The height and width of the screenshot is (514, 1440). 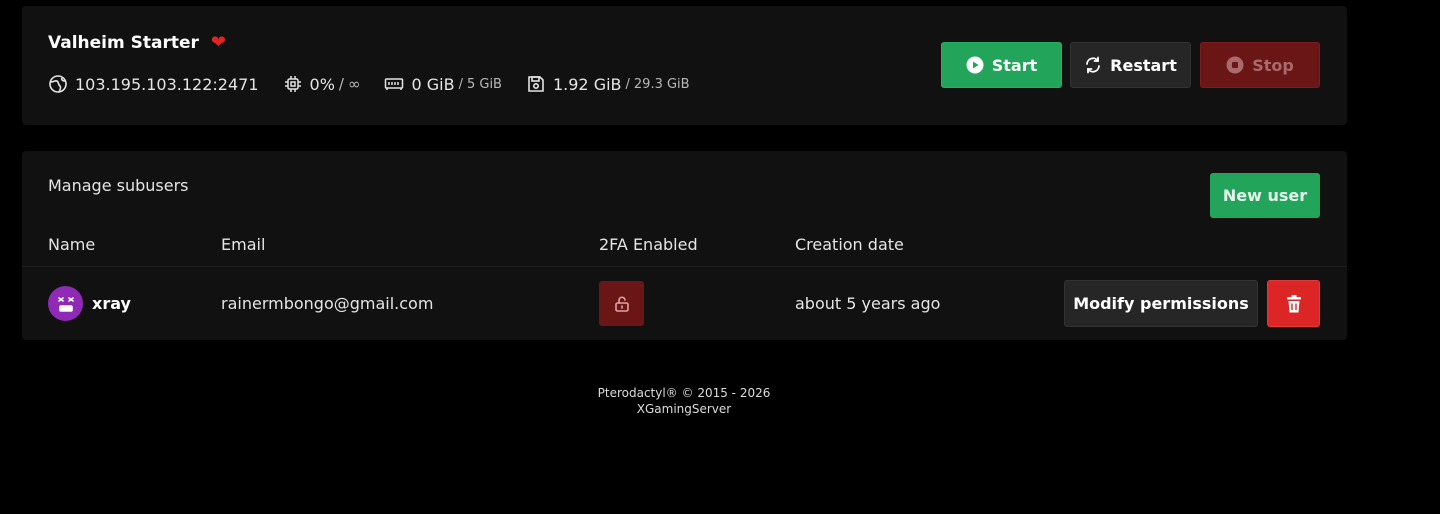 What do you see at coordinates (243, 244) in the screenshot?
I see `column-header-email: Email` at bounding box center [243, 244].